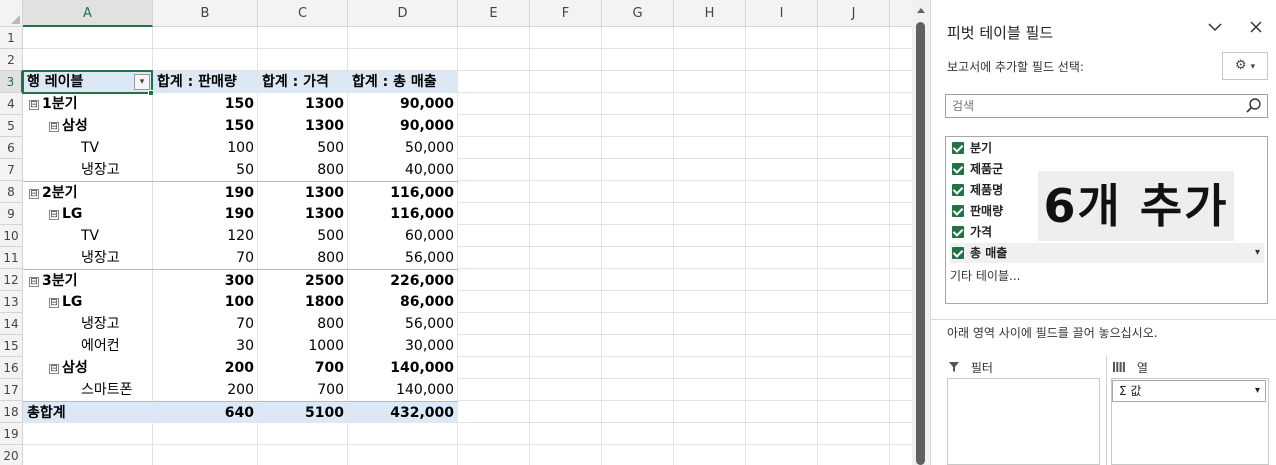  Describe the element at coordinates (494, 13) in the screenshot. I see `column-header-e: E` at that location.